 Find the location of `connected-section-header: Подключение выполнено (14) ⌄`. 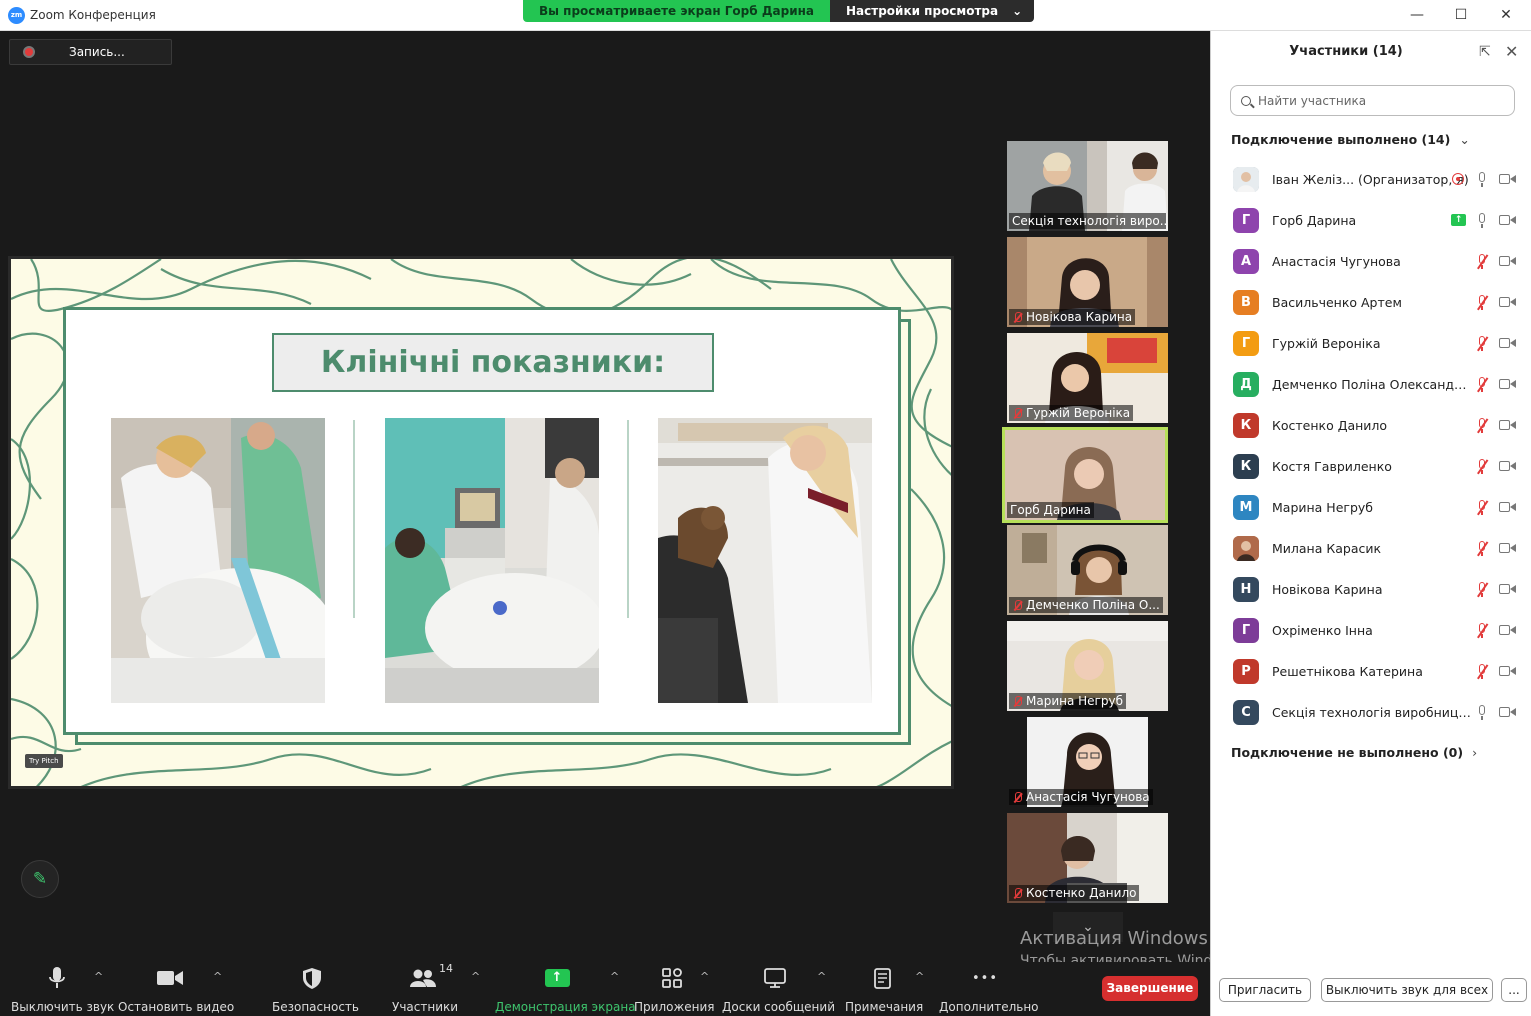

connected-section-header: Подключение выполнено (14) ⌄ is located at coordinates (1350, 139).